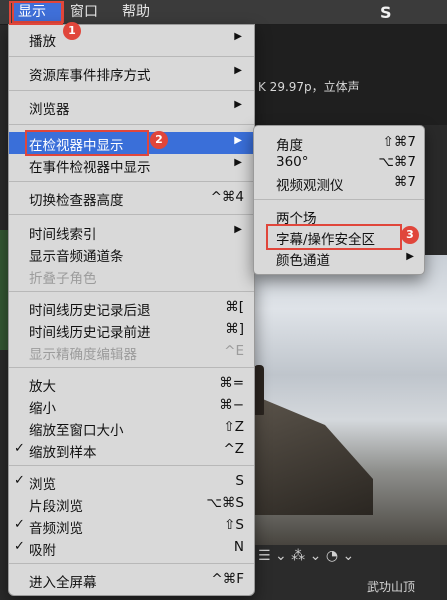 Image resolution: width=447 pixels, height=600 pixels. I want to click on menu-item-snapping: ✓ 吸附 N, so click(131, 548).